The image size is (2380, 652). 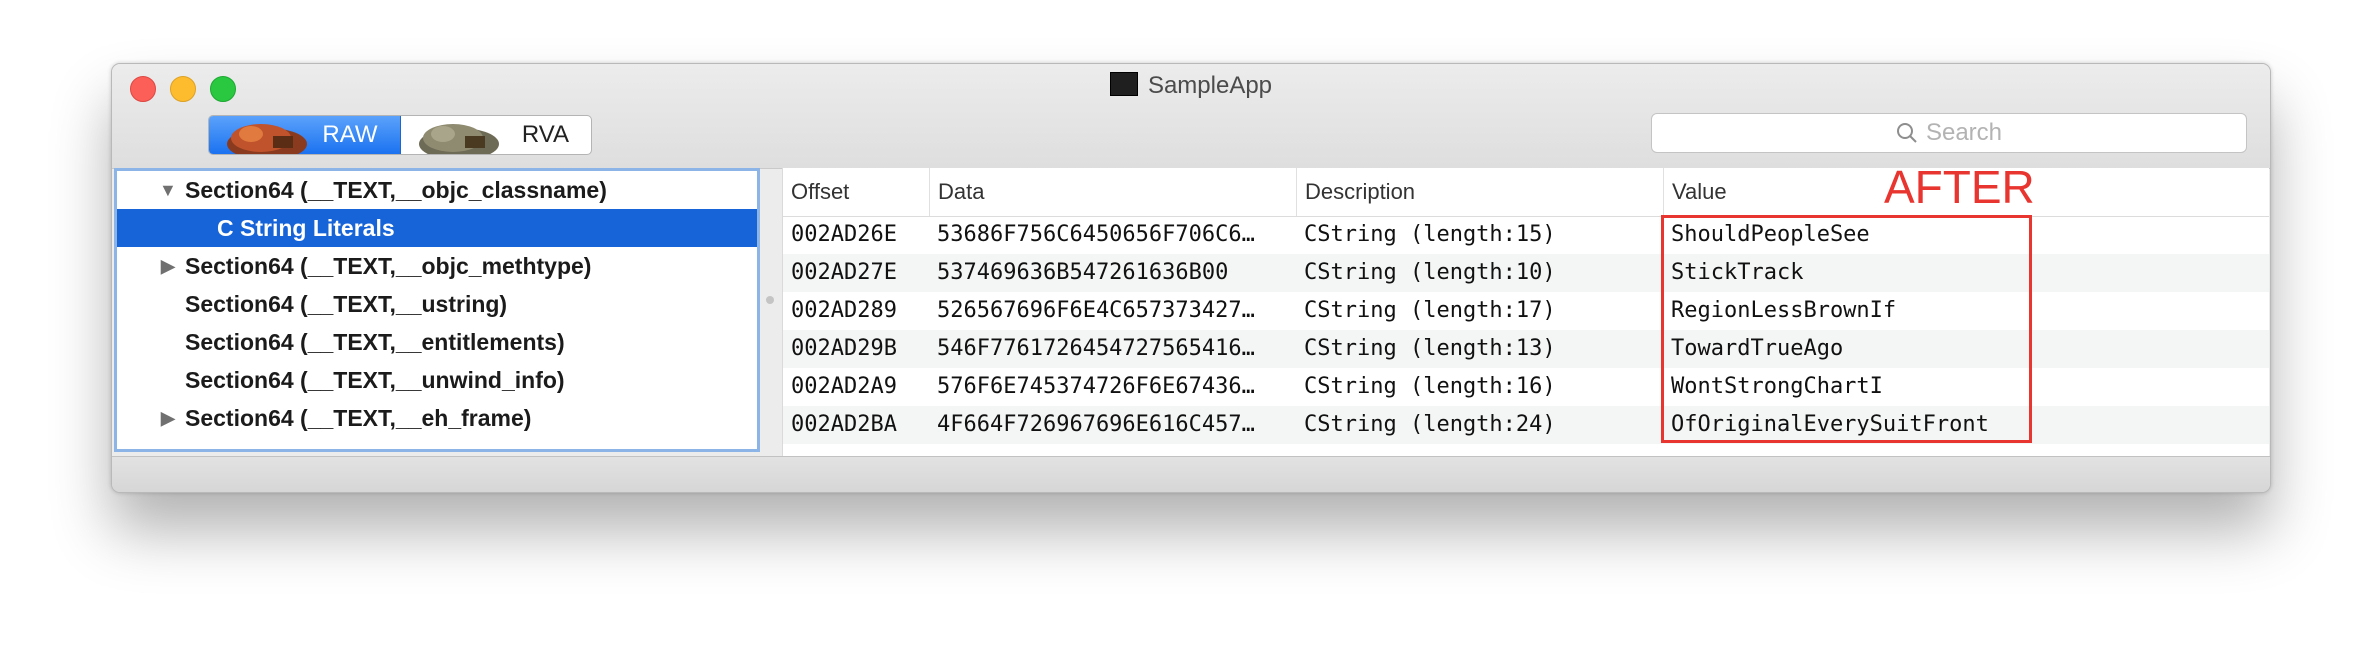 What do you see at coordinates (1430, 348) in the screenshot?
I see `cell-description: CString (length:13)` at bounding box center [1430, 348].